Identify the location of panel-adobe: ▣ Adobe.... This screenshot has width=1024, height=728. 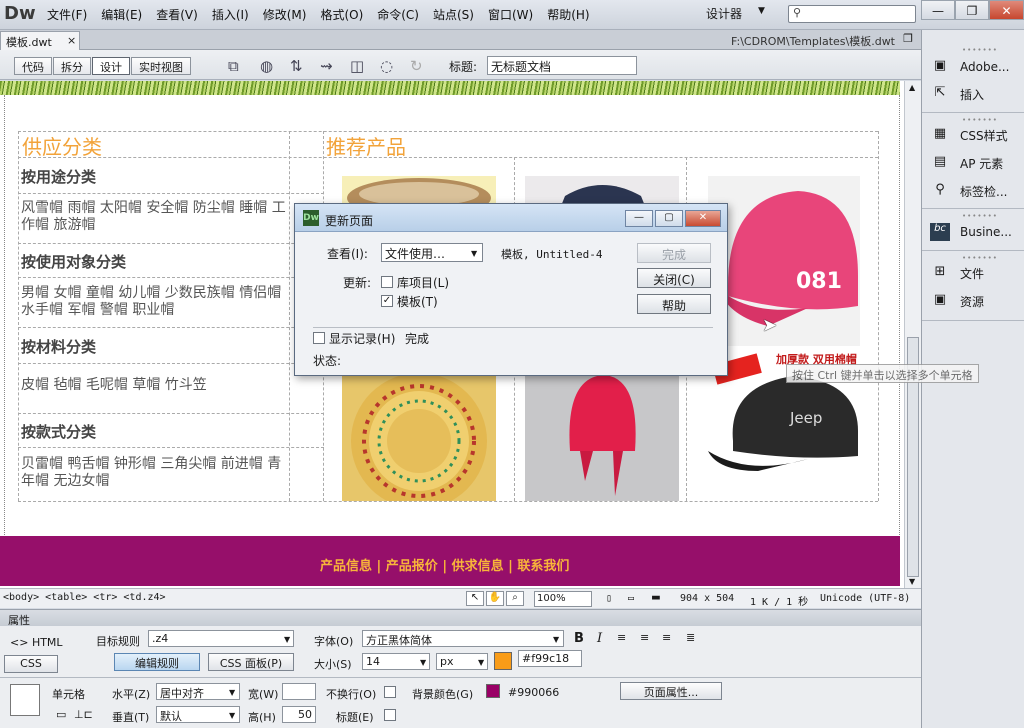
(970, 67).